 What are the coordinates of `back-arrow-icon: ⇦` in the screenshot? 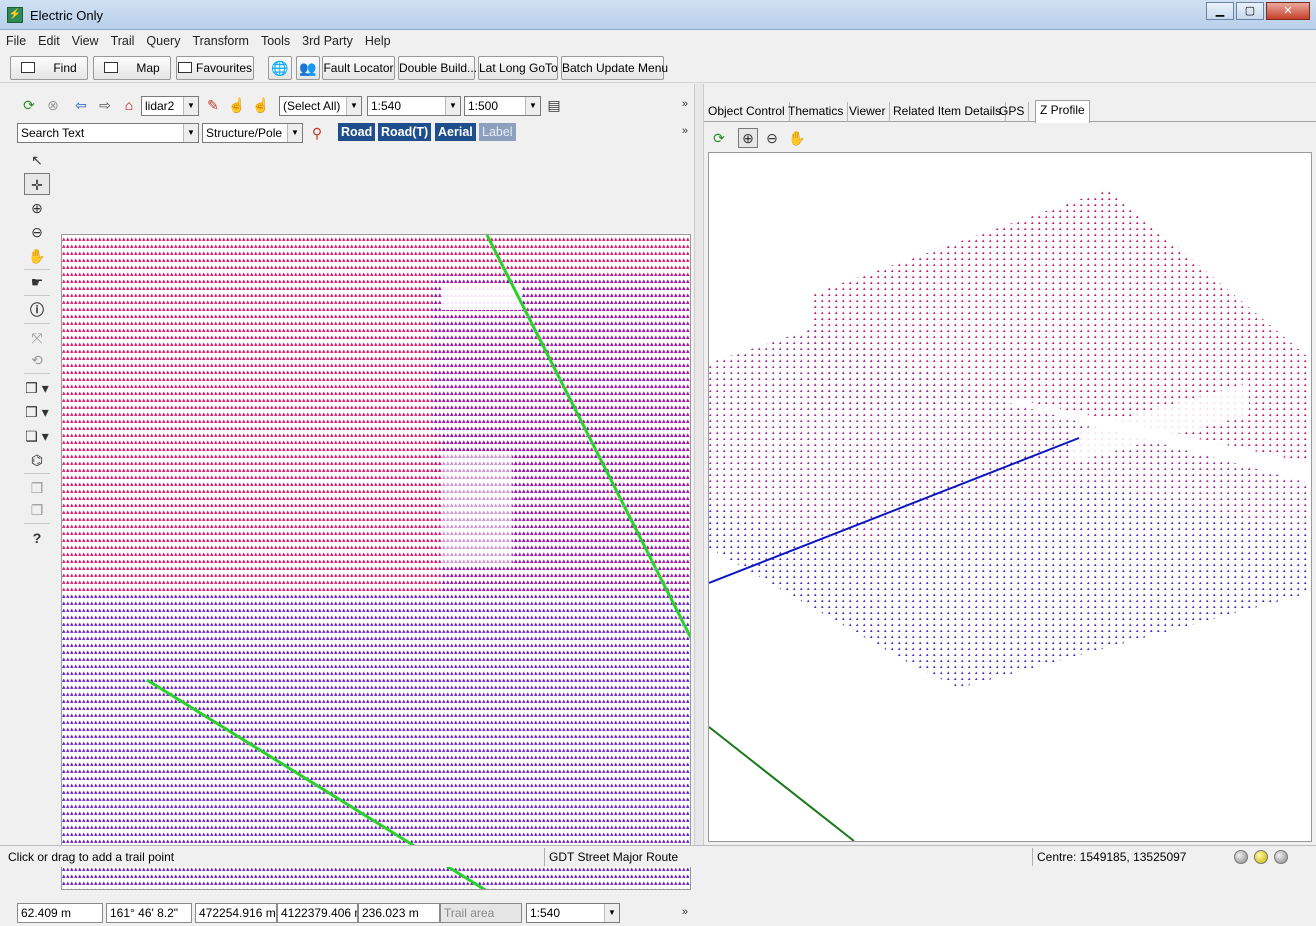 It's located at (81, 105).